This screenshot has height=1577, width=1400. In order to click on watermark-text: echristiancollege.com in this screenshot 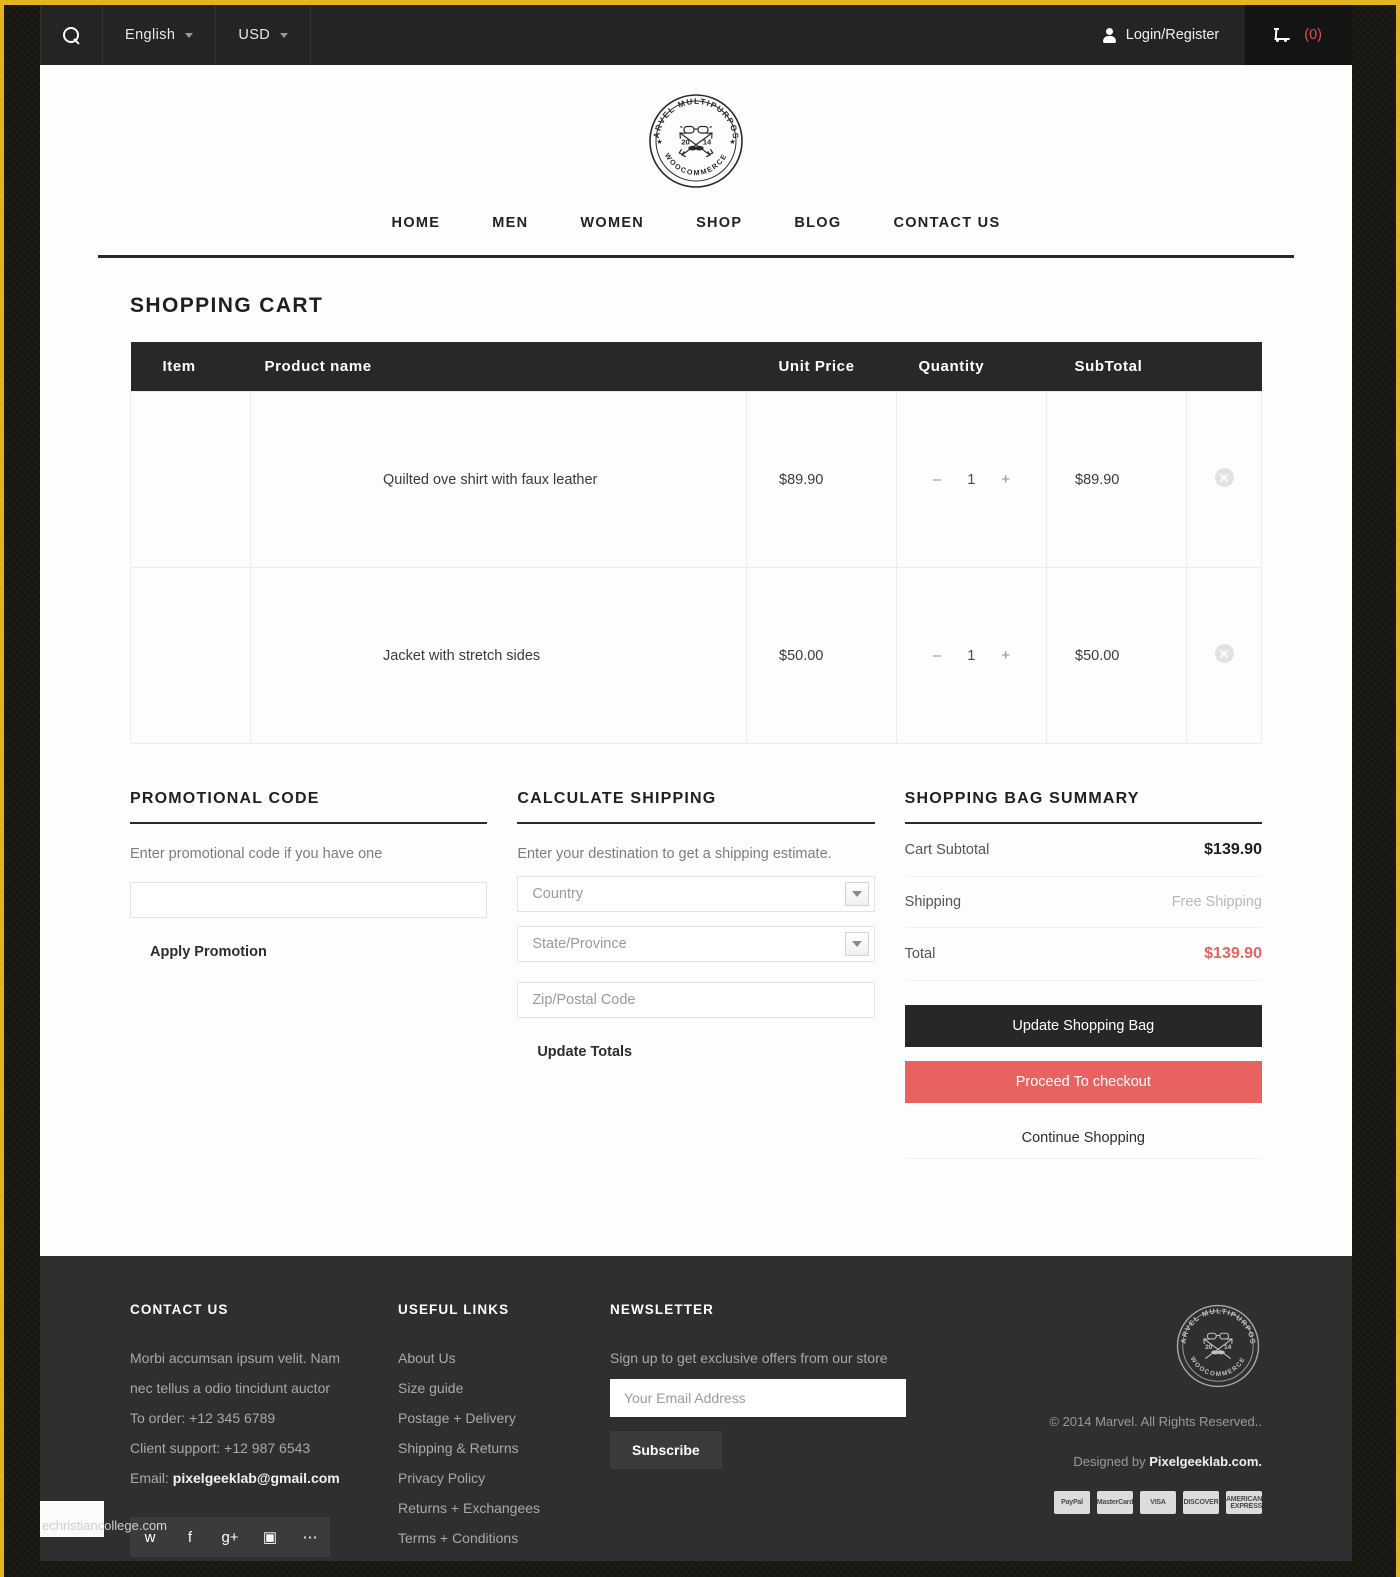, I will do `click(105, 1525)`.